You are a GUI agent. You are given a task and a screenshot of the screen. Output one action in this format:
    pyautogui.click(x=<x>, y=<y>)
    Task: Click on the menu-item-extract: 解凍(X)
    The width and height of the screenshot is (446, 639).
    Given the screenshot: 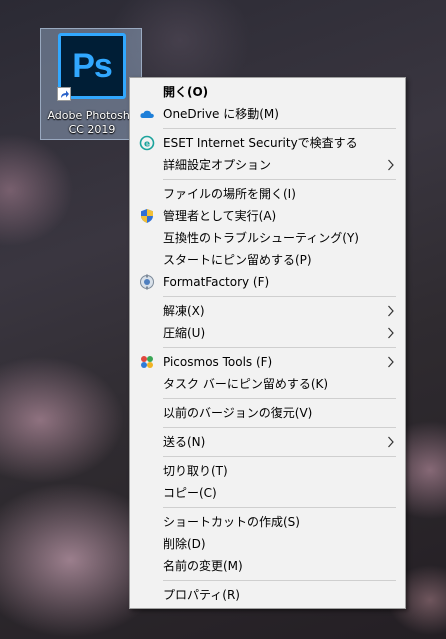 What is the action you would take?
    pyautogui.click(x=267, y=311)
    